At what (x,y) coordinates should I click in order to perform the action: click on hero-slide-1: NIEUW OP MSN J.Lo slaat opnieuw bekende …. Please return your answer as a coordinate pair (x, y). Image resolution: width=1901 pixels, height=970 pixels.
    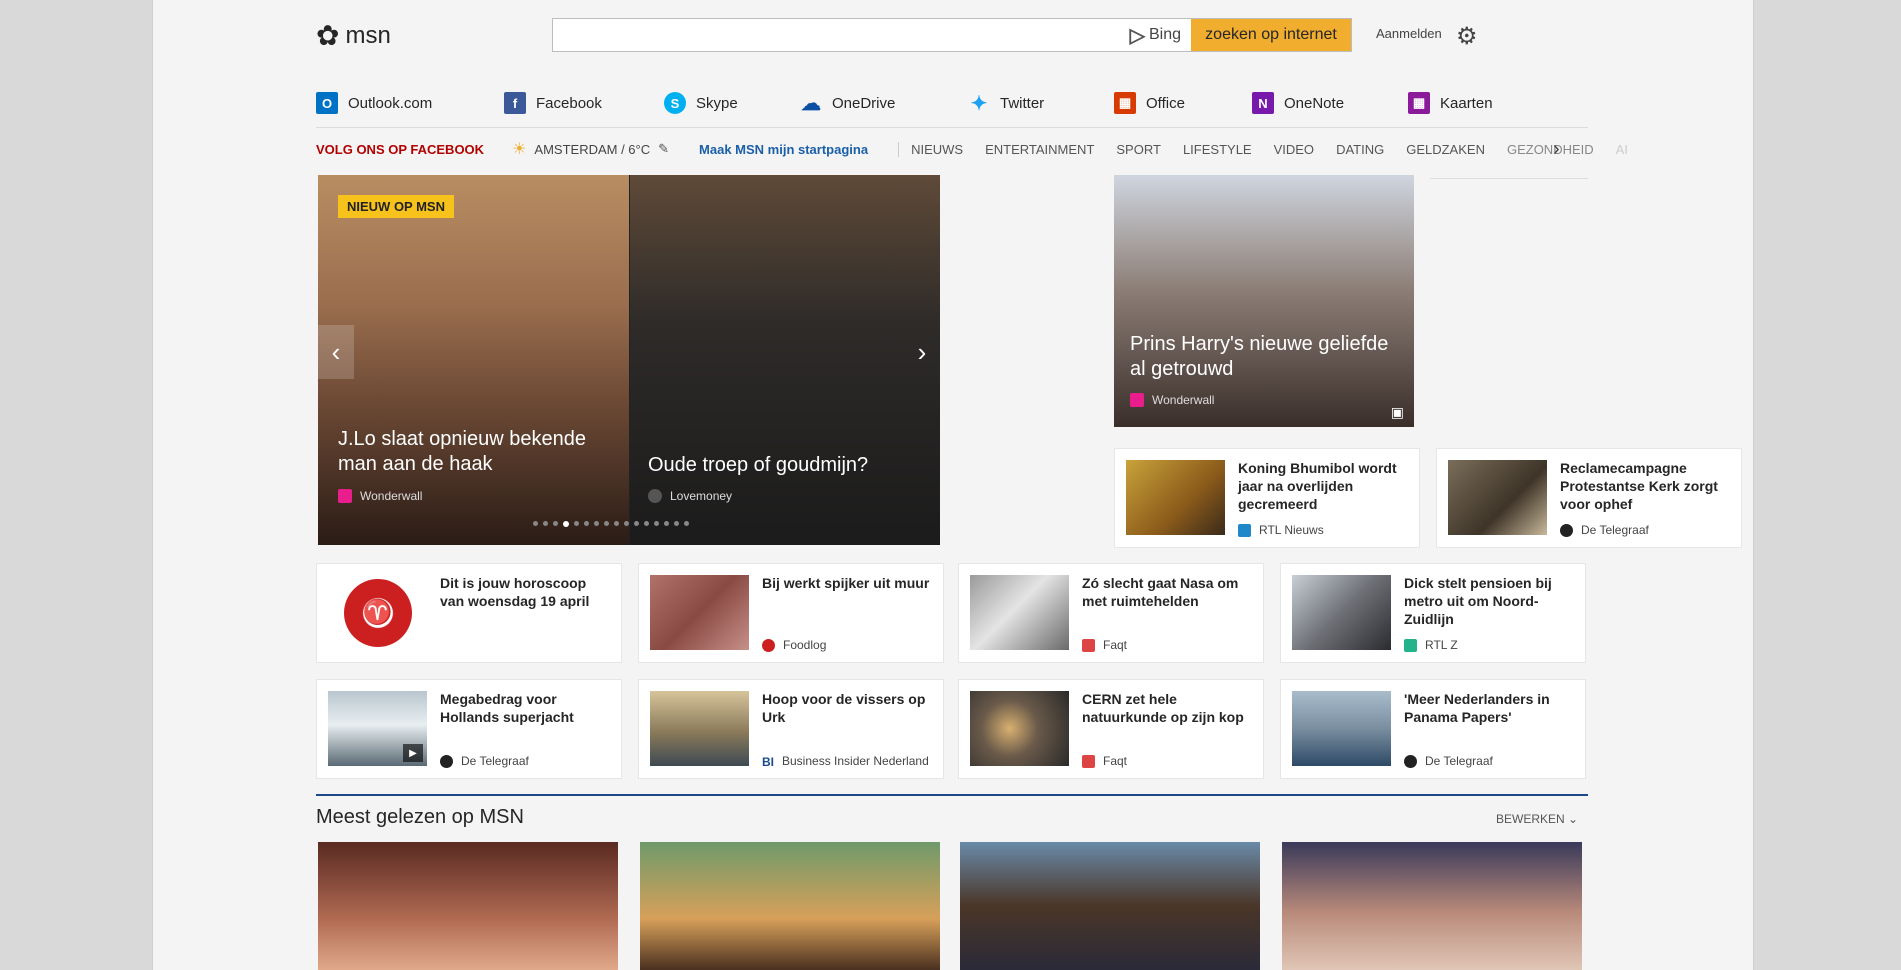
    Looking at the image, I should click on (473, 360).